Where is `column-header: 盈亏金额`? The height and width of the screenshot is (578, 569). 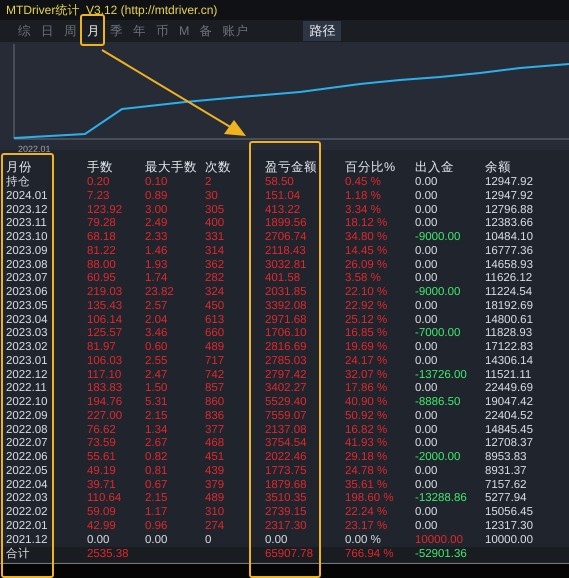 column-header: 盈亏金额 is located at coordinates (291, 167).